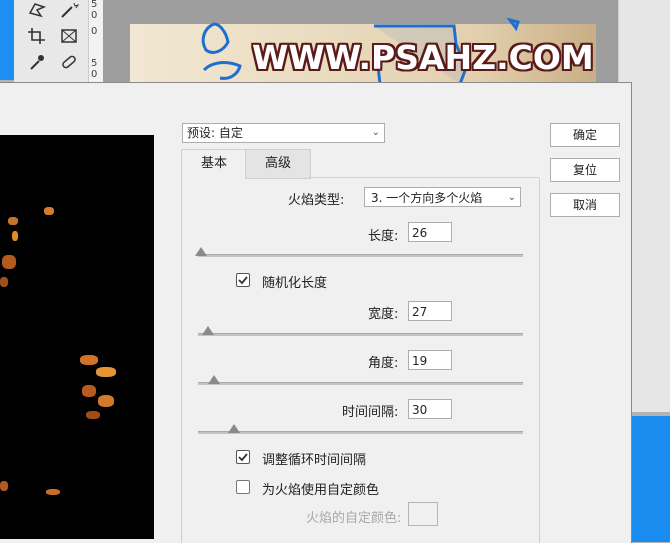 The image size is (670, 543). What do you see at coordinates (585, 135) in the screenshot?
I see `ok-button: 确定` at bounding box center [585, 135].